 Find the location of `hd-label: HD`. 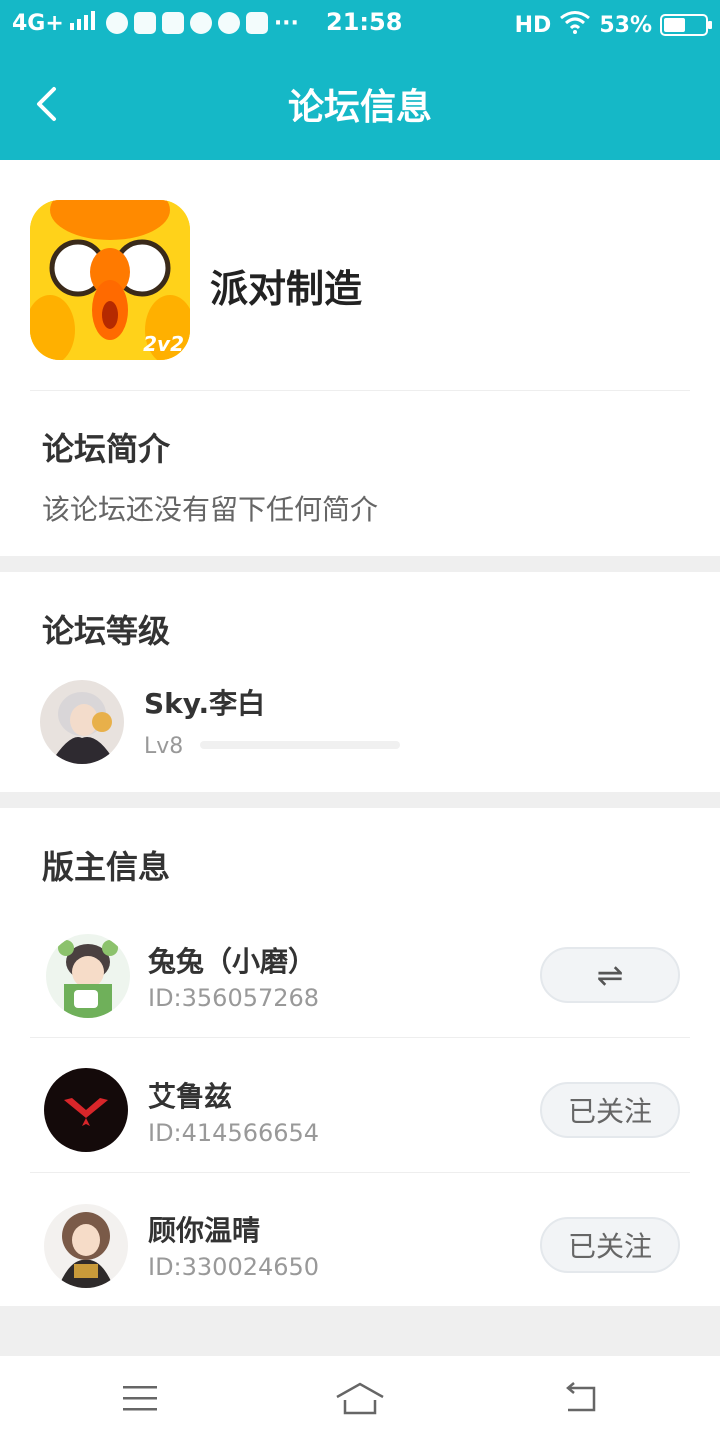

hd-label: HD is located at coordinates (533, 25).